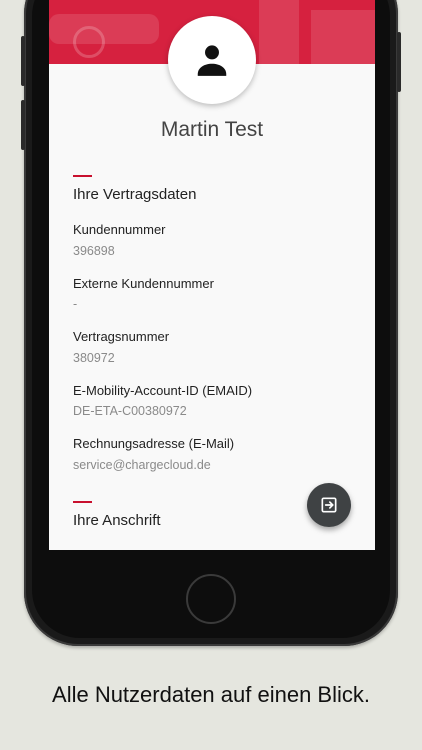 The height and width of the screenshot is (750, 422). I want to click on phone-home-button, so click(211, 599).